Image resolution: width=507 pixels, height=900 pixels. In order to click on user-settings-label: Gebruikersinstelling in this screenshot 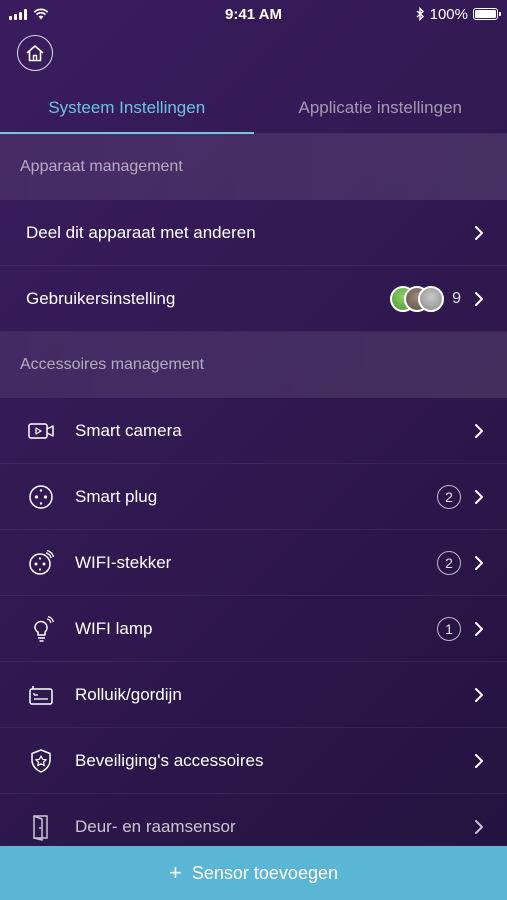, I will do `click(101, 298)`.